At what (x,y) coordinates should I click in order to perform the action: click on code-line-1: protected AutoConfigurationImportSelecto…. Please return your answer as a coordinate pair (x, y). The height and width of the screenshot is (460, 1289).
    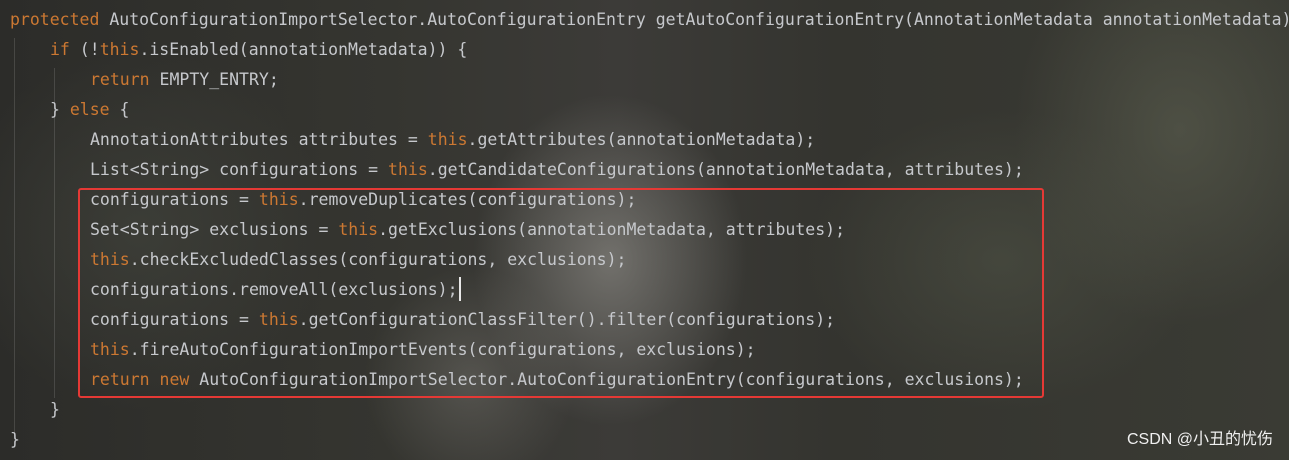
    Looking at the image, I should click on (649, 20).